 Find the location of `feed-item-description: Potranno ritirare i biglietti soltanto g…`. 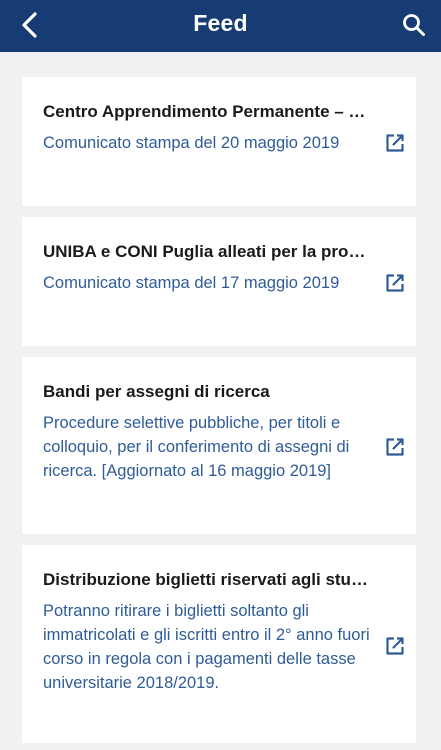

feed-item-description: Potranno ritirare i biglietti soltanto g… is located at coordinates (206, 647).